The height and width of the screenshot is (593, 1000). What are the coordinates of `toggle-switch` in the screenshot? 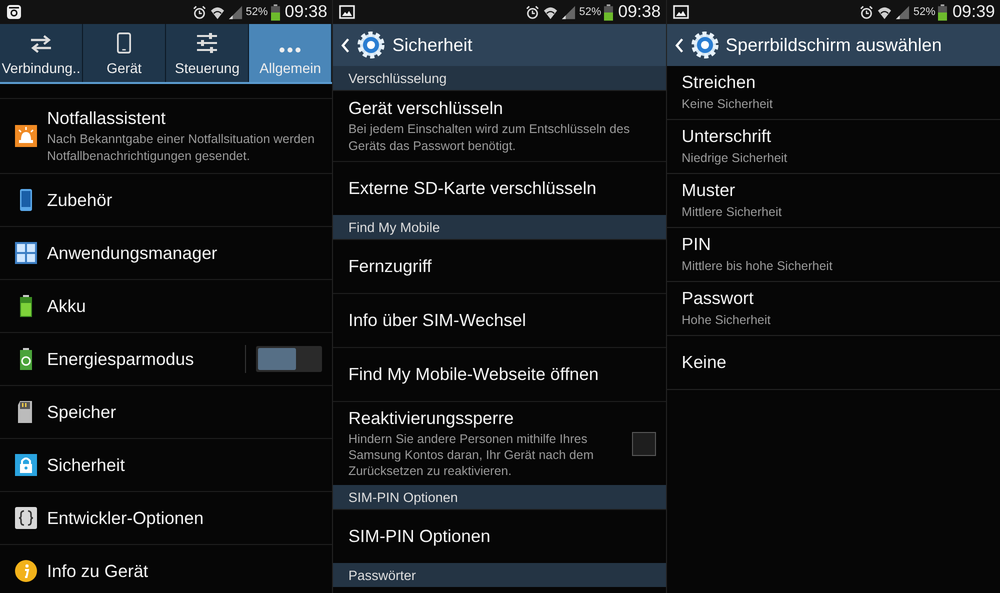 It's located at (289, 359).